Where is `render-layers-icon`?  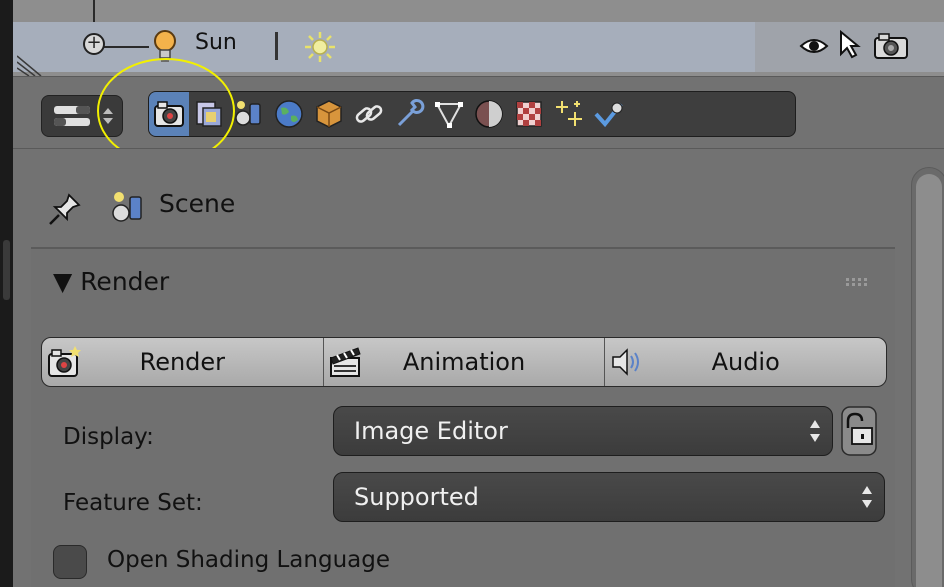 render-layers-icon is located at coordinates (209, 114).